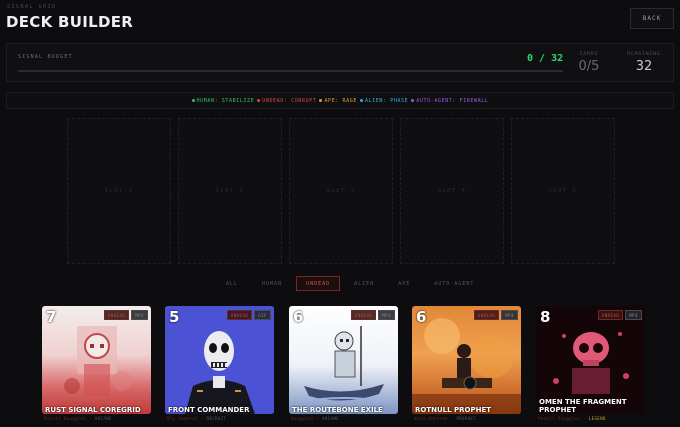  I want to click on undead-dot-icon, so click(259, 100).